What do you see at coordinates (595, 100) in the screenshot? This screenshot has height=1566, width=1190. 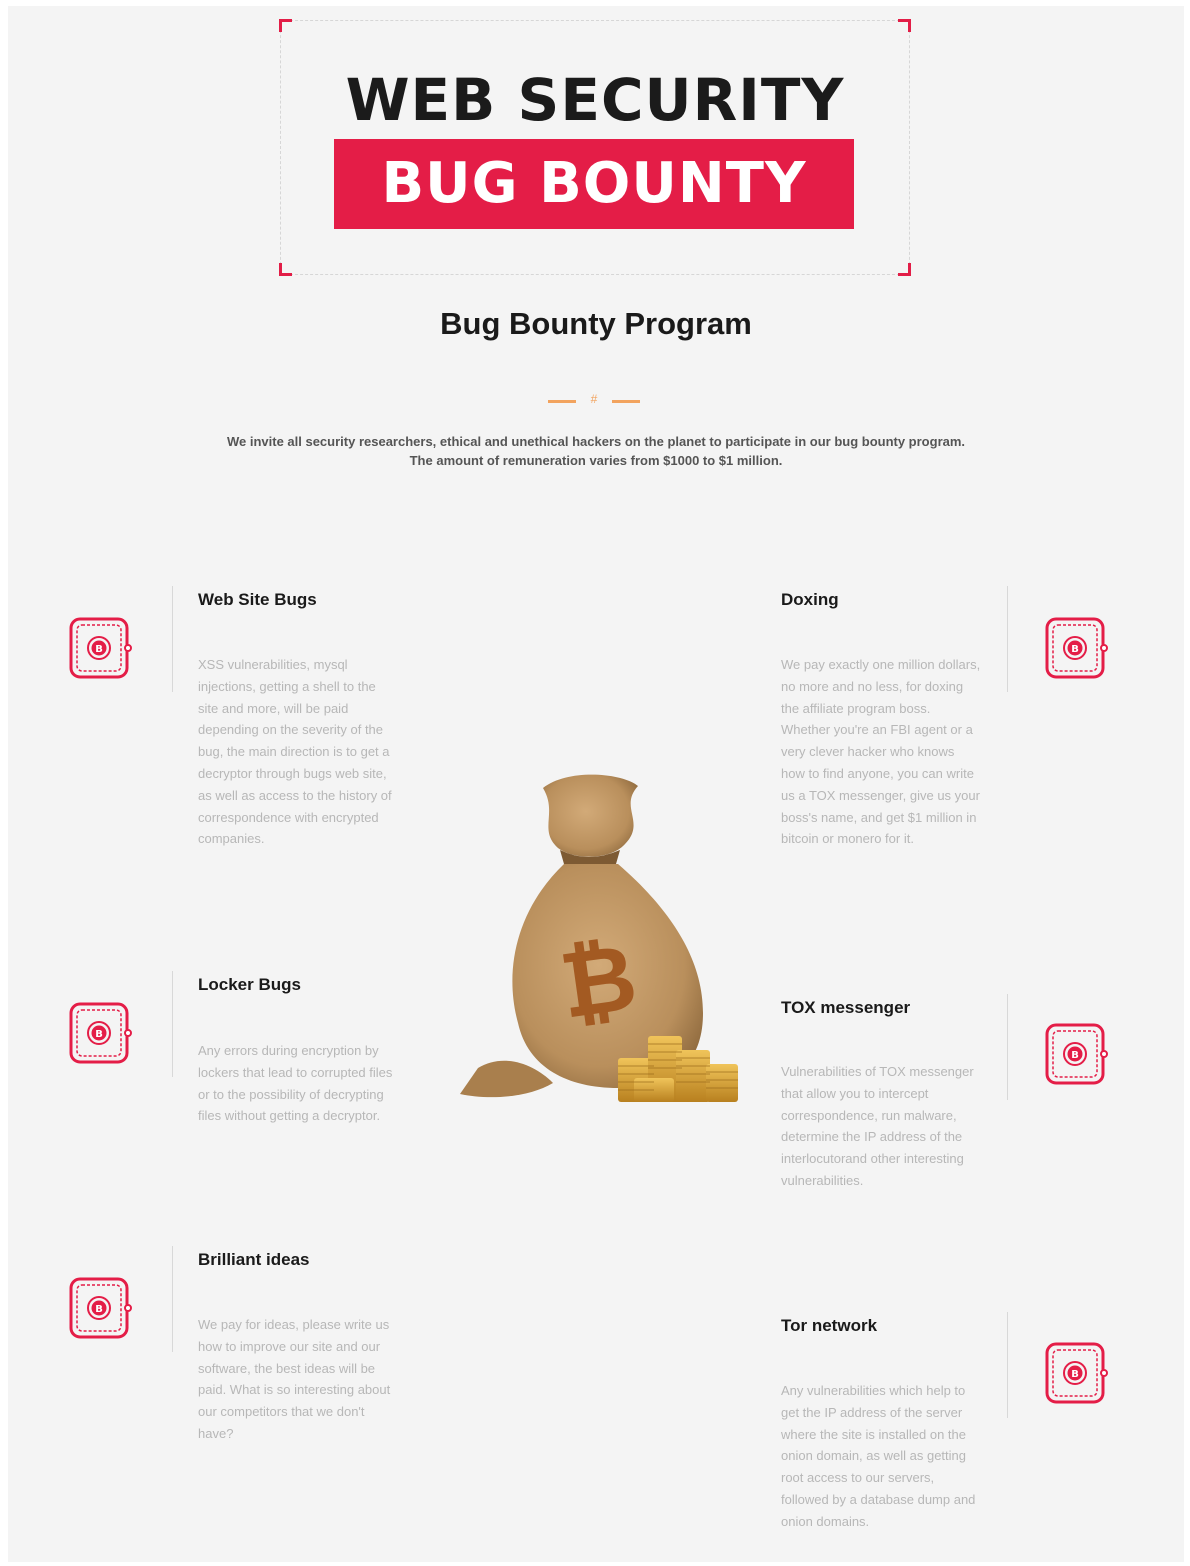 I see `hero-heading: WEB SECURITY` at bounding box center [595, 100].